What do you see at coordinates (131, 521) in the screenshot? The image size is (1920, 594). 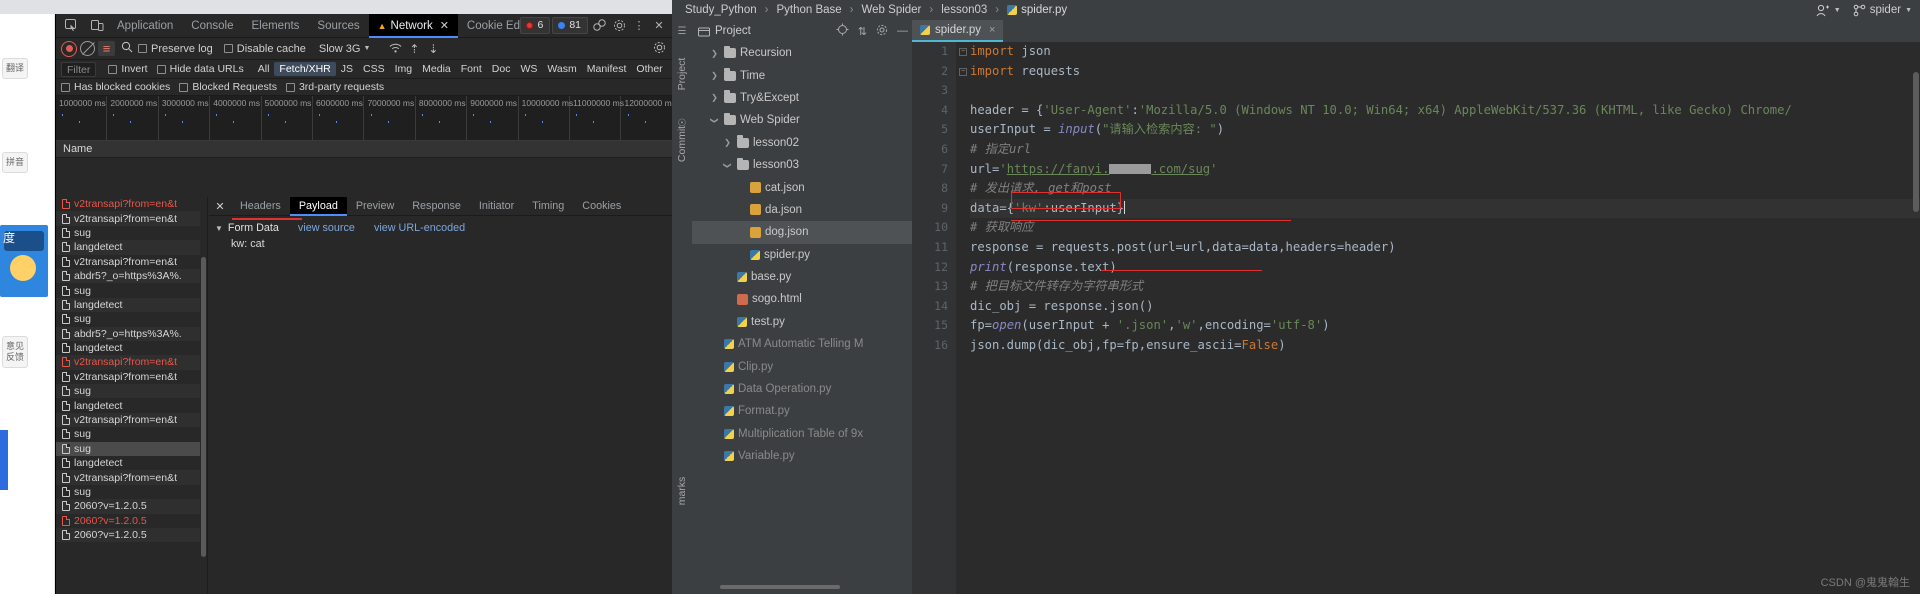 I see `request-row: 2060?v=1.2.0.5` at bounding box center [131, 521].